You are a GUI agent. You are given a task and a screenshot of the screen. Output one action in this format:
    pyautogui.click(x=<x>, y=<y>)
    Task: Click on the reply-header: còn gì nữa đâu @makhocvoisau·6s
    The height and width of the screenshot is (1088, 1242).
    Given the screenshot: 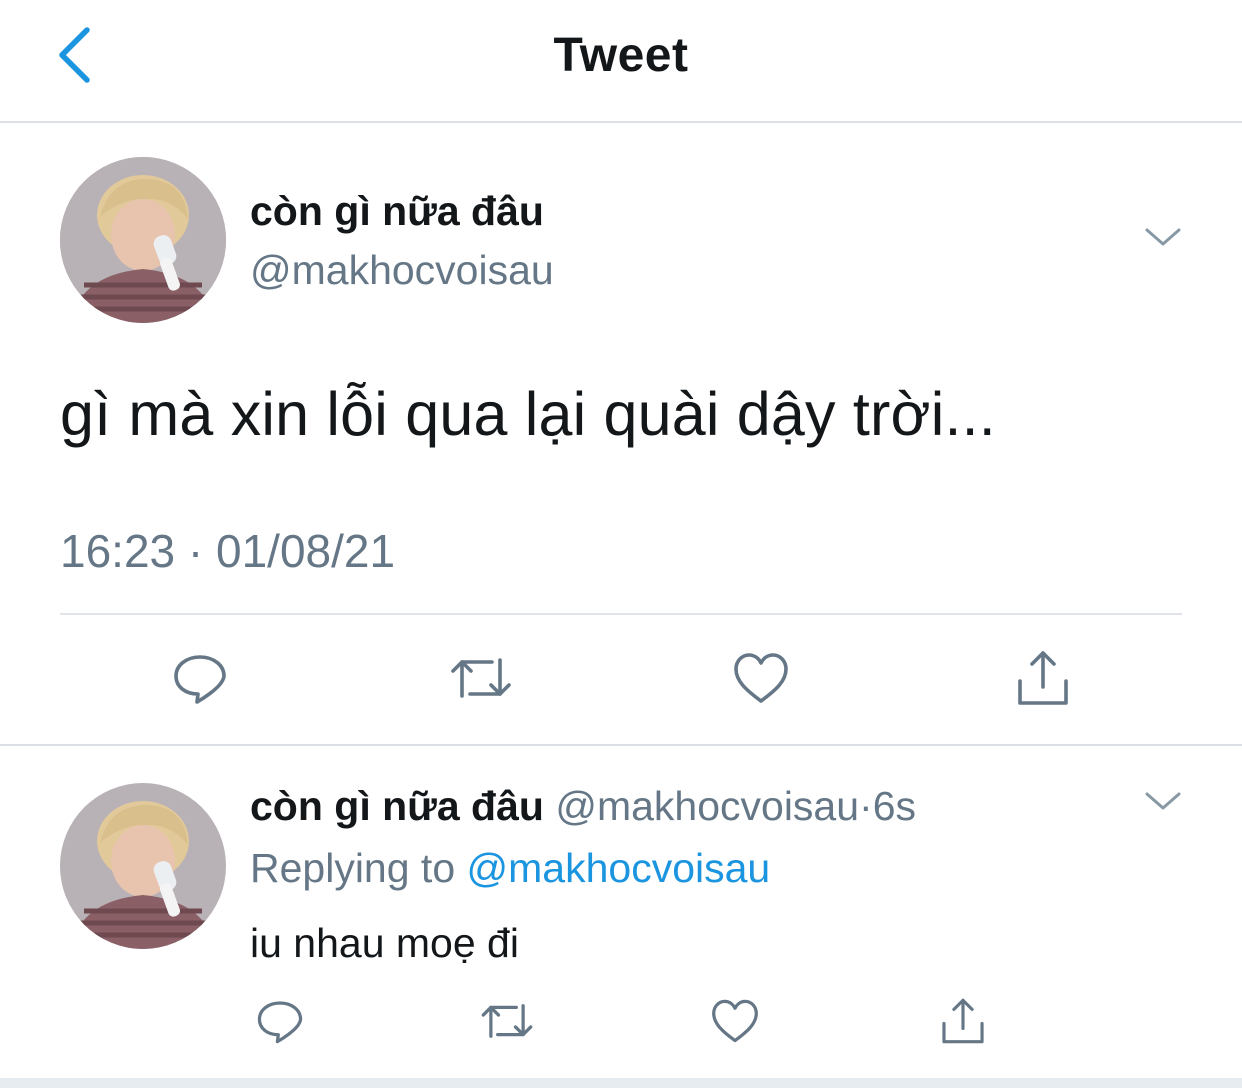 What is the action you would take?
    pyautogui.click(x=583, y=806)
    